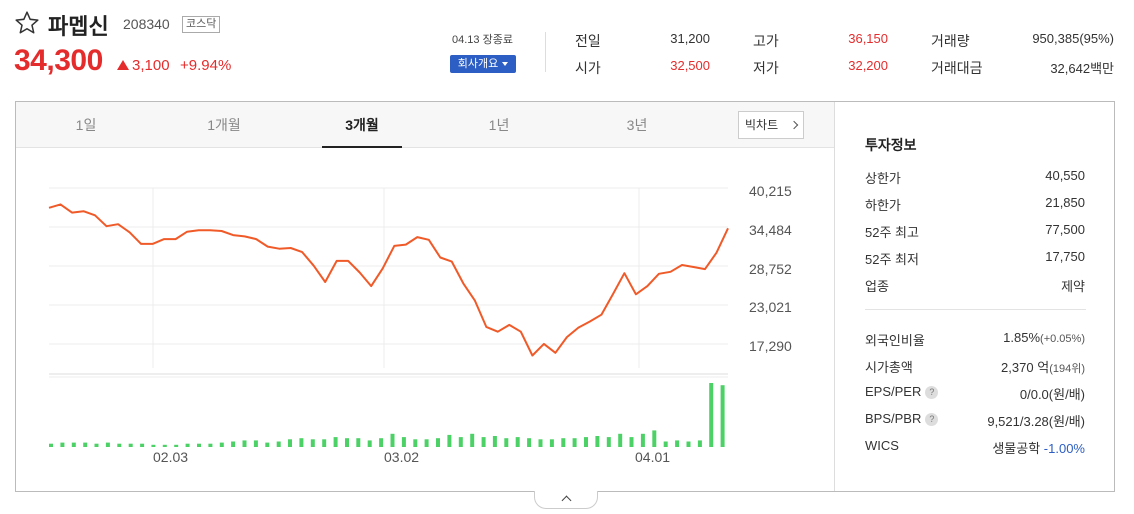 The height and width of the screenshot is (514, 1134). Describe the element at coordinates (1073, 285) in the screenshot. I see `industry-value: 제약` at that location.